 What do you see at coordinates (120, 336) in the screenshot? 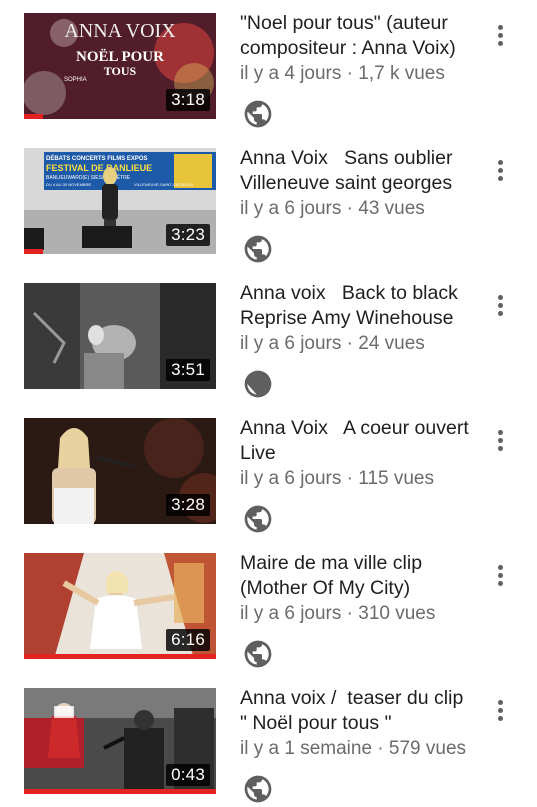
I see `video-thumbnail: 3:51` at bounding box center [120, 336].